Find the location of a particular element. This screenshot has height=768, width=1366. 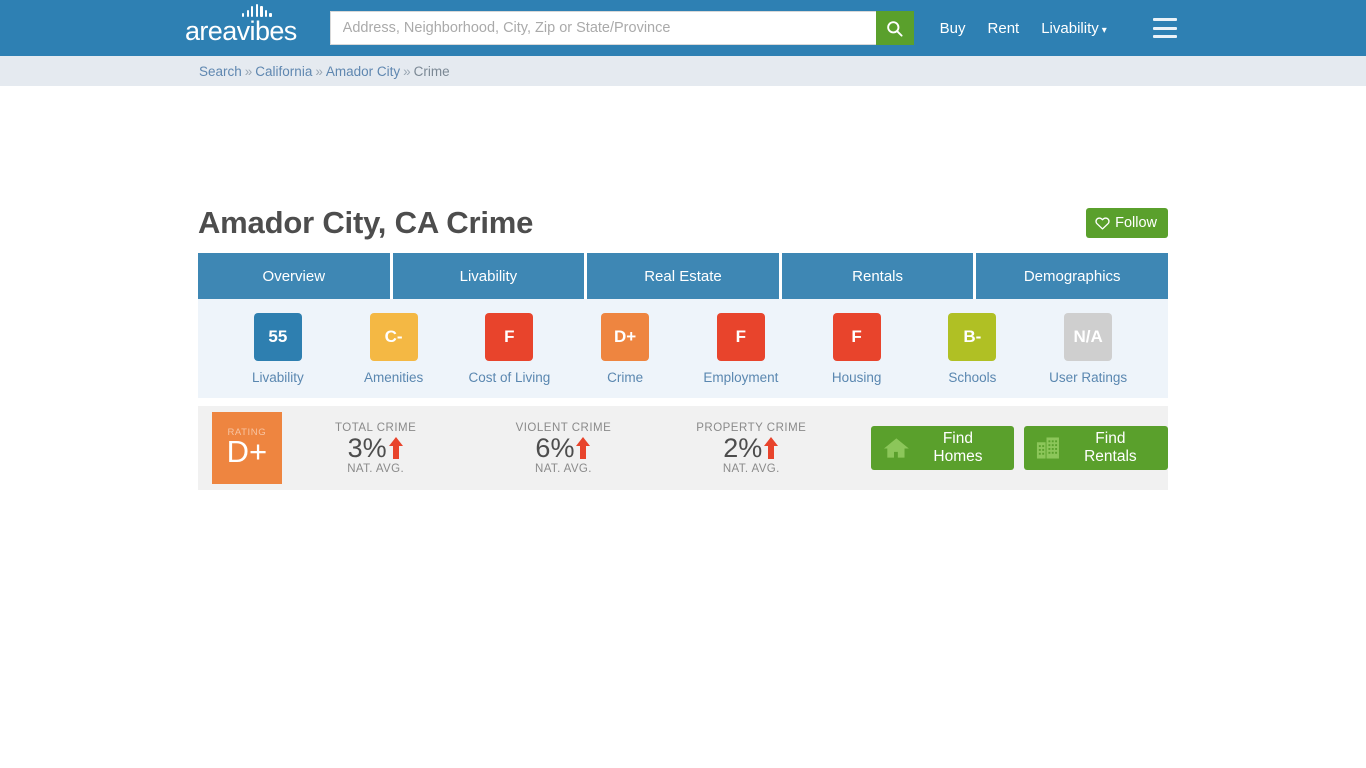

areavibes-logo: areavibes is located at coordinates (241, 24).